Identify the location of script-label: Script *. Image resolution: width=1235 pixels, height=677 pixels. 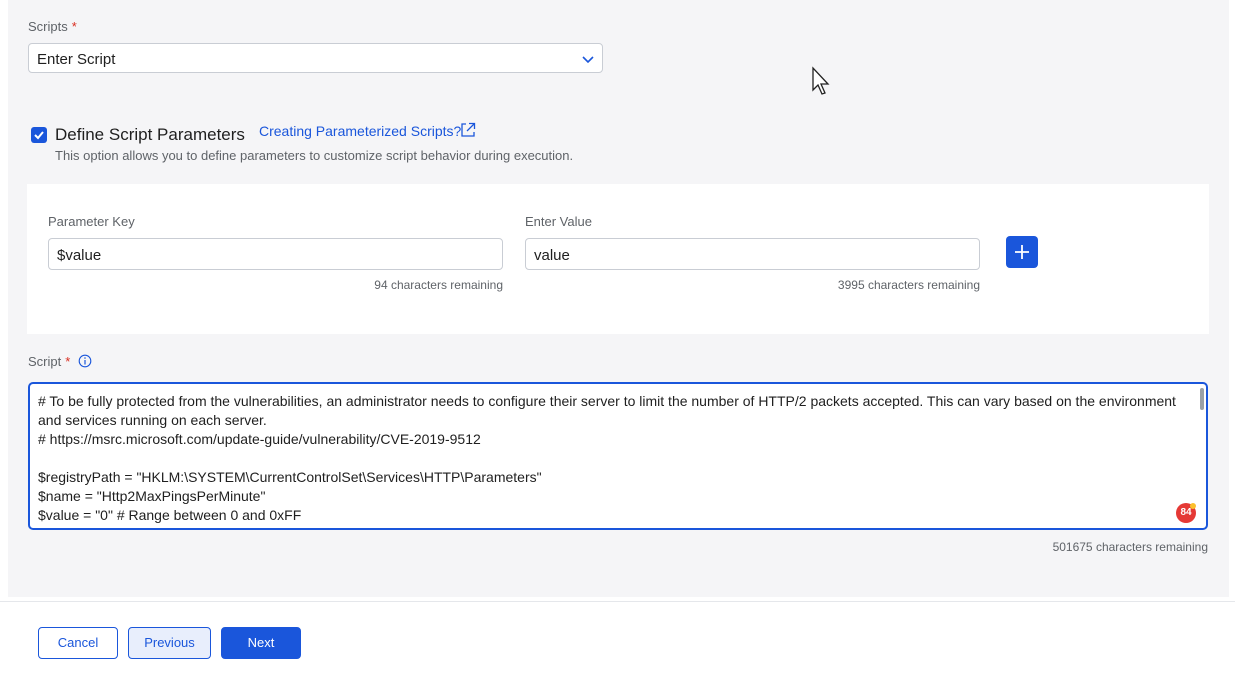
(49, 361).